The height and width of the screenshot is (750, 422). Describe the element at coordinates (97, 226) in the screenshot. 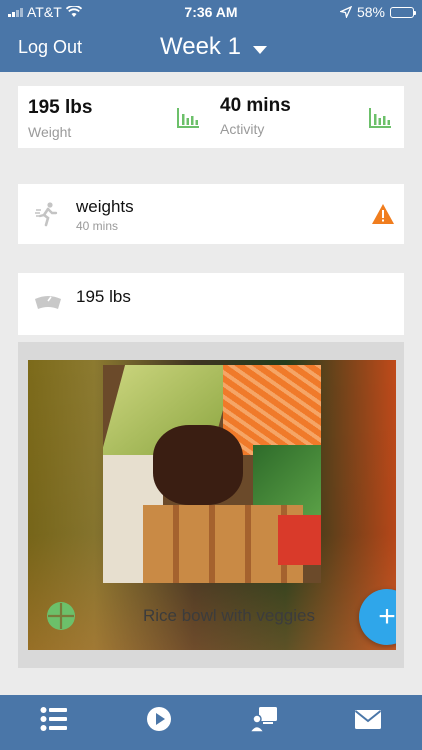

I see `activity-duration: 40 mins` at that location.